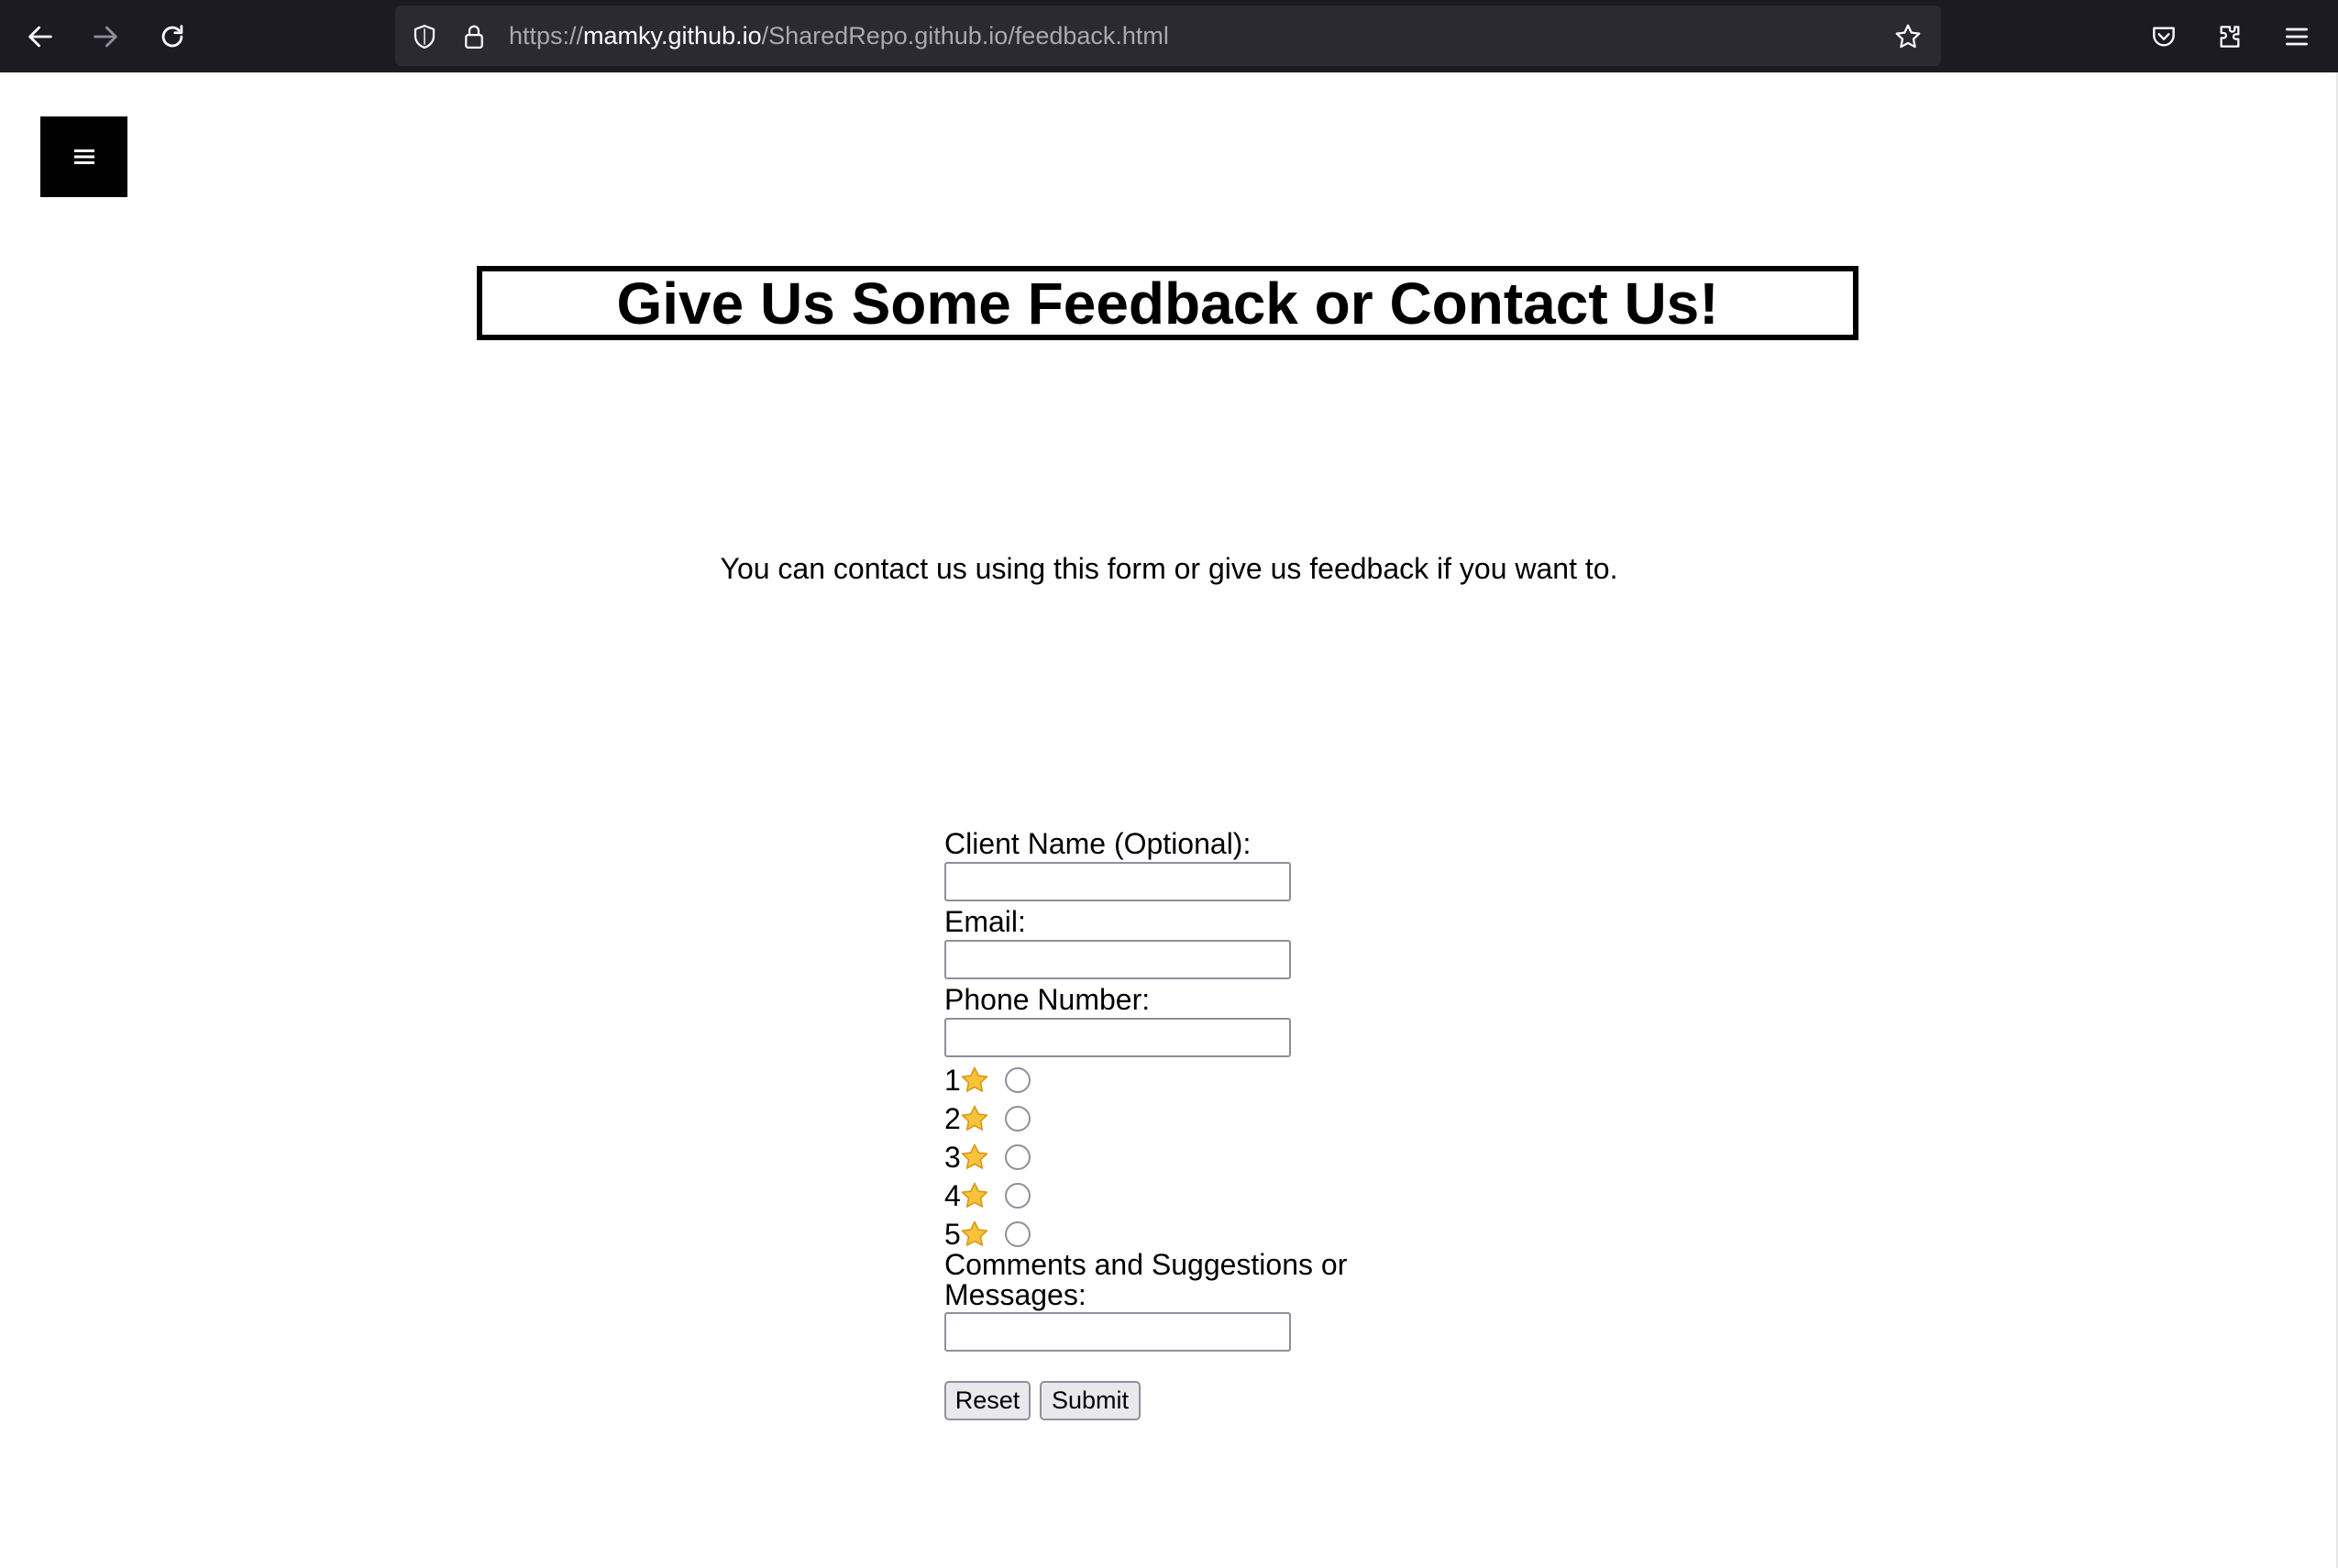  What do you see at coordinates (1164, 1119) in the screenshot?
I see `rating-option-2: 2` at bounding box center [1164, 1119].